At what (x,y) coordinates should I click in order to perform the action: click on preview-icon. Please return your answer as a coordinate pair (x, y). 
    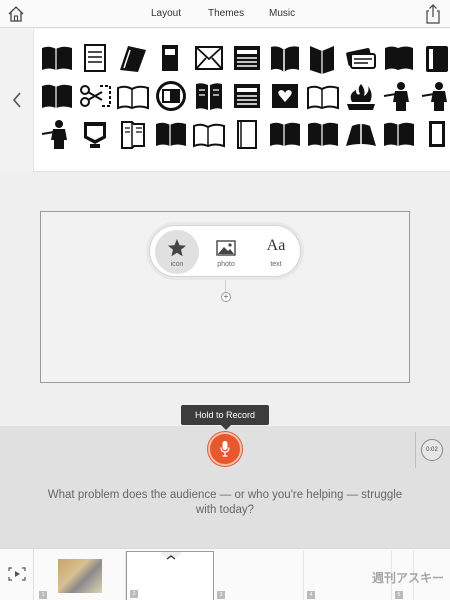
    Looking at the image, I should click on (17, 574).